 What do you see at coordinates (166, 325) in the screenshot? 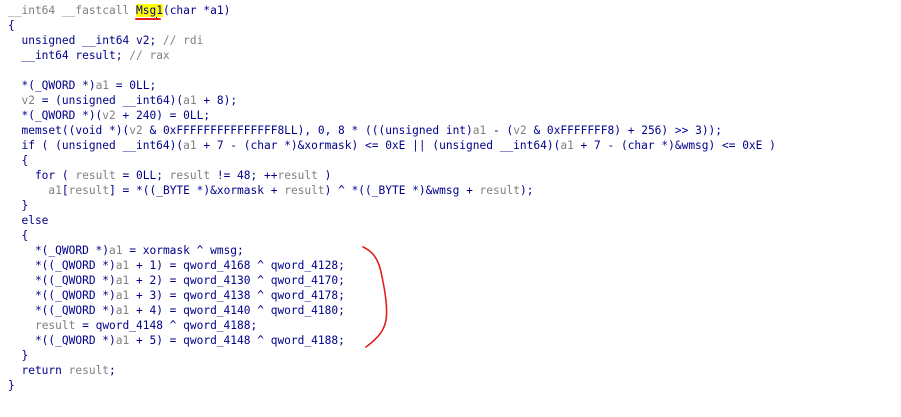
I see `code-token: = qword_4148 ^ qword_4188;` at bounding box center [166, 325].